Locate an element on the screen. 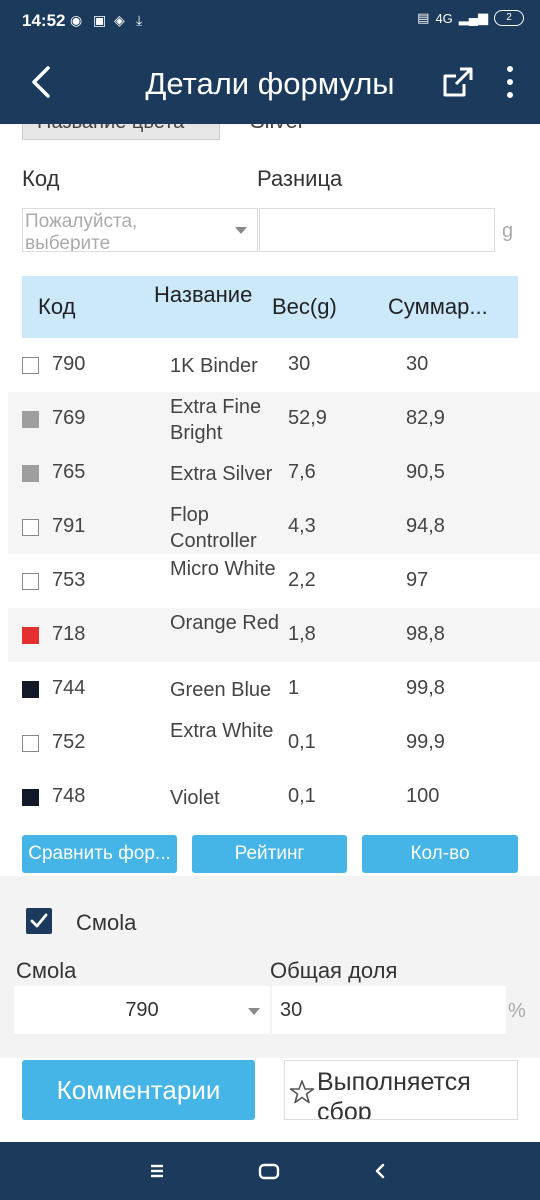 This screenshot has height=1200, width=540. row-weight: 52,9 is located at coordinates (307, 418).